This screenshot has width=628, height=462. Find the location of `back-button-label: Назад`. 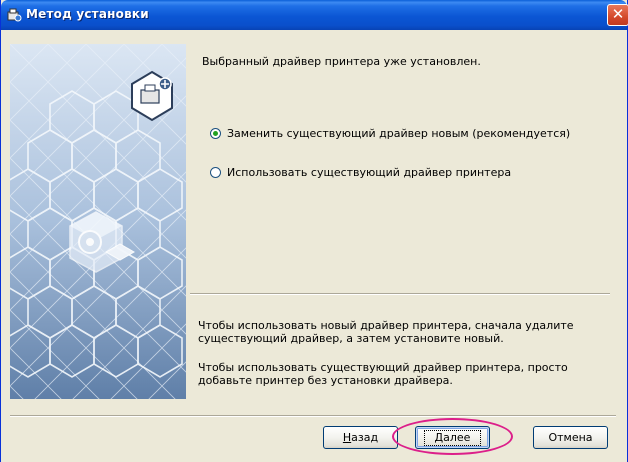

back-button-label: Назад is located at coordinates (360, 437).